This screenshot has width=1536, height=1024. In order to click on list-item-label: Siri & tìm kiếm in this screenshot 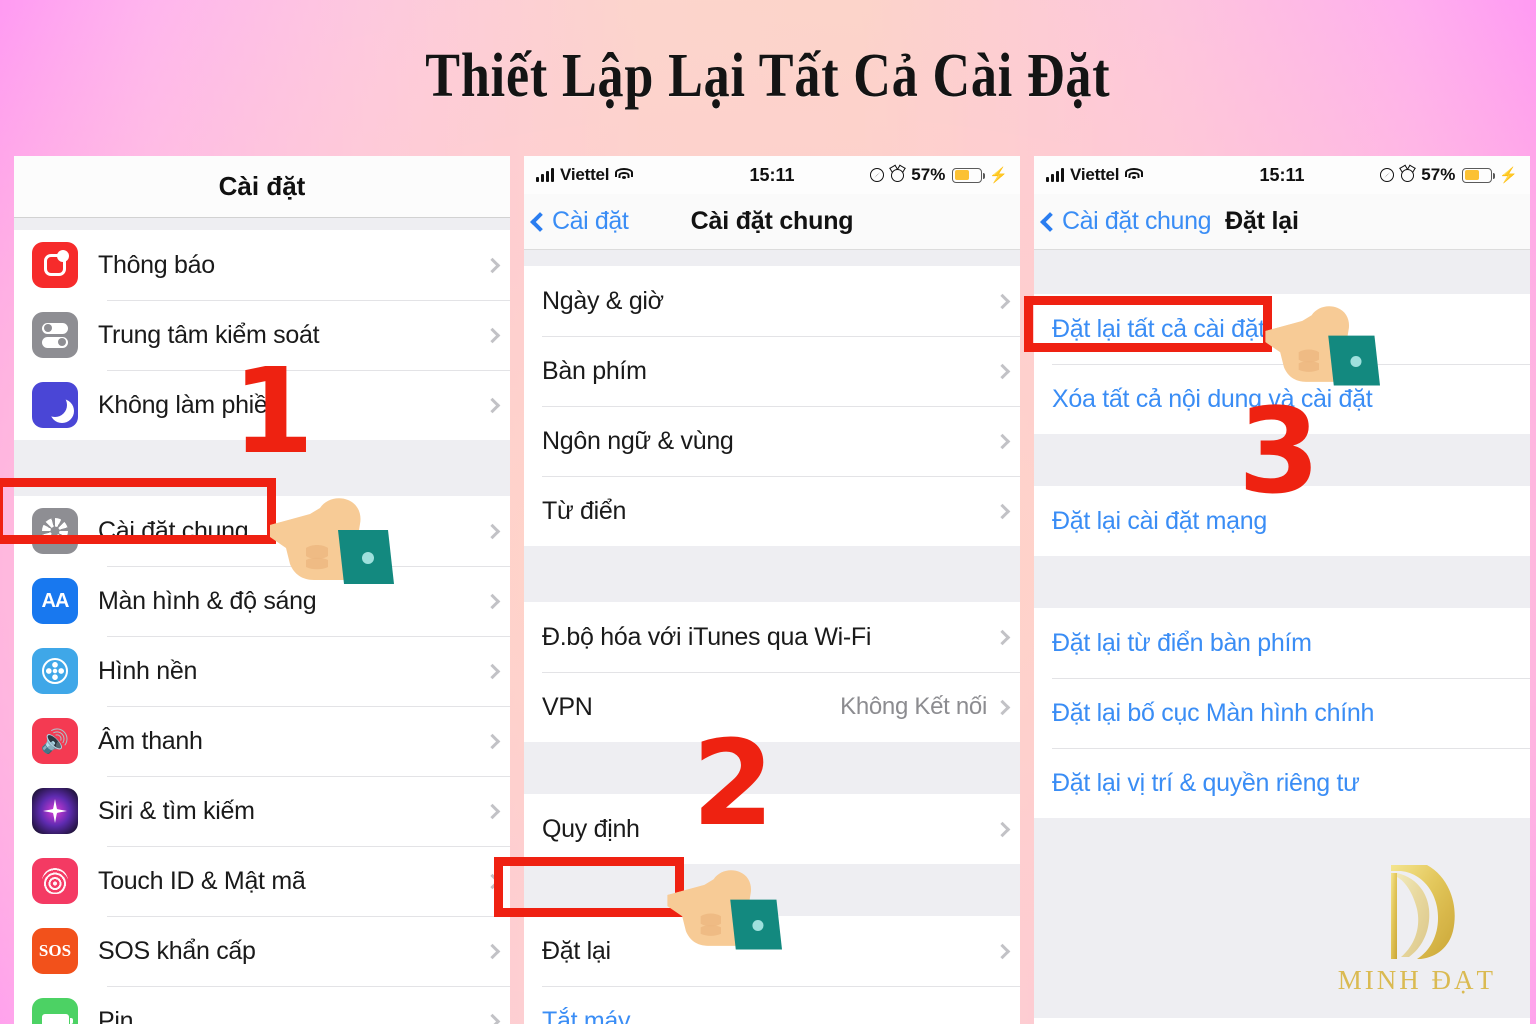, I will do `click(176, 810)`.